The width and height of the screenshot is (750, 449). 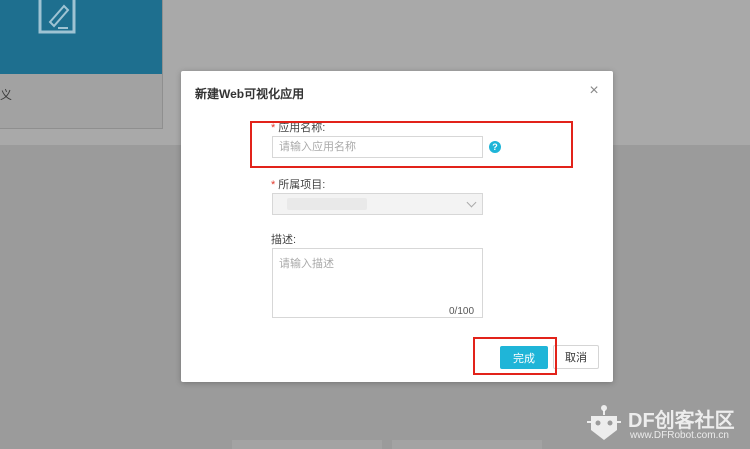 I want to click on description-char-counter: 0/100, so click(x=462, y=311).